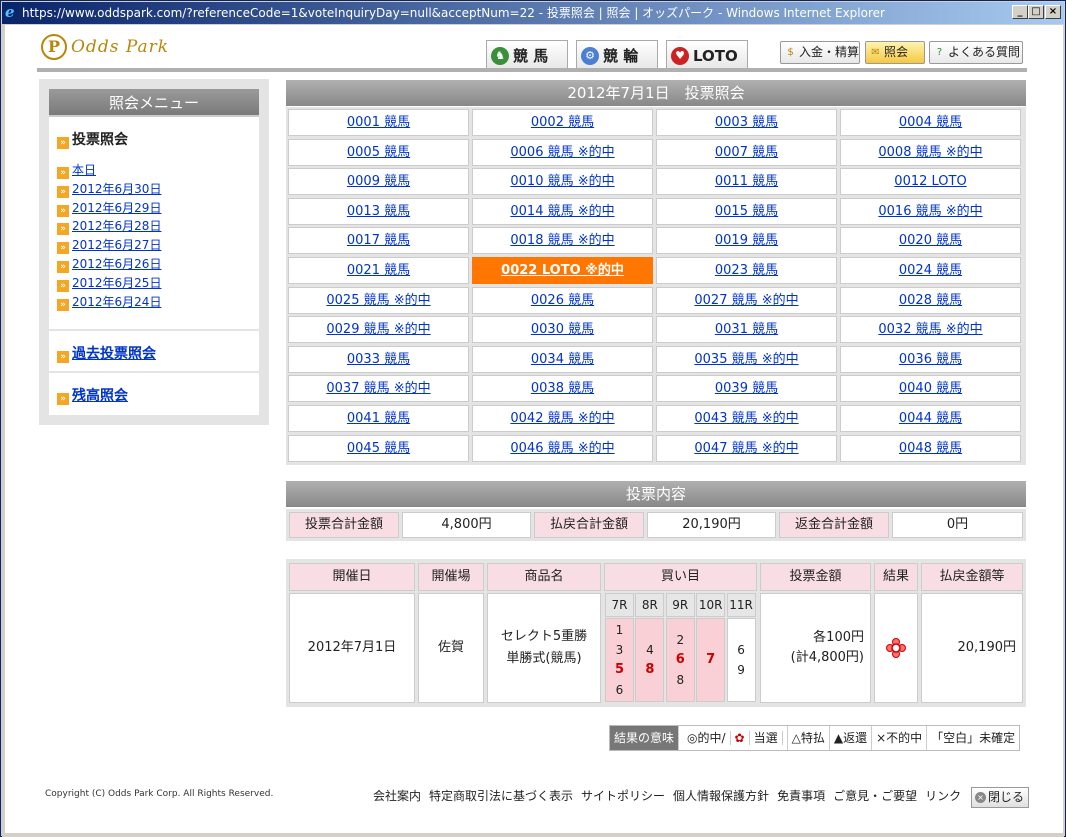  Describe the element at coordinates (930, 152) in the screenshot. I see `ticket-link: 0008 競馬 ※的中` at that location.